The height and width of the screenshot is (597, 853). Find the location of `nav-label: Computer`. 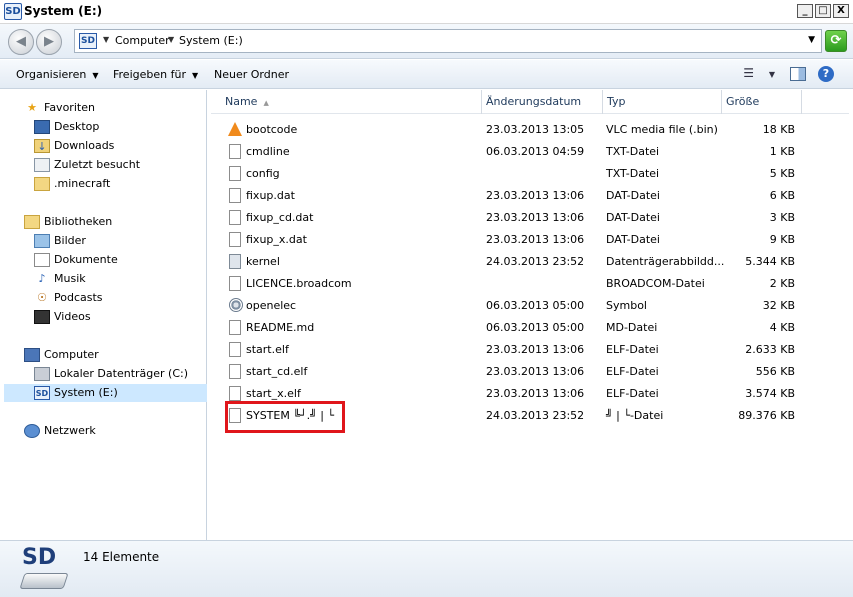

nav-label: Computer is located at coordinates (71, 354).